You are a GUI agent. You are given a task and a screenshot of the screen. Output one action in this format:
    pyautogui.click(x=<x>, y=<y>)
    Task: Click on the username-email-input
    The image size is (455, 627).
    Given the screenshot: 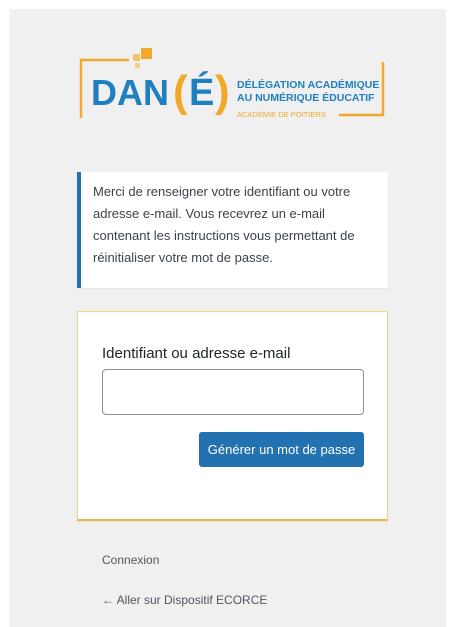 What is the action you would take?
    pyautogui.click(x=233, y=392)
    